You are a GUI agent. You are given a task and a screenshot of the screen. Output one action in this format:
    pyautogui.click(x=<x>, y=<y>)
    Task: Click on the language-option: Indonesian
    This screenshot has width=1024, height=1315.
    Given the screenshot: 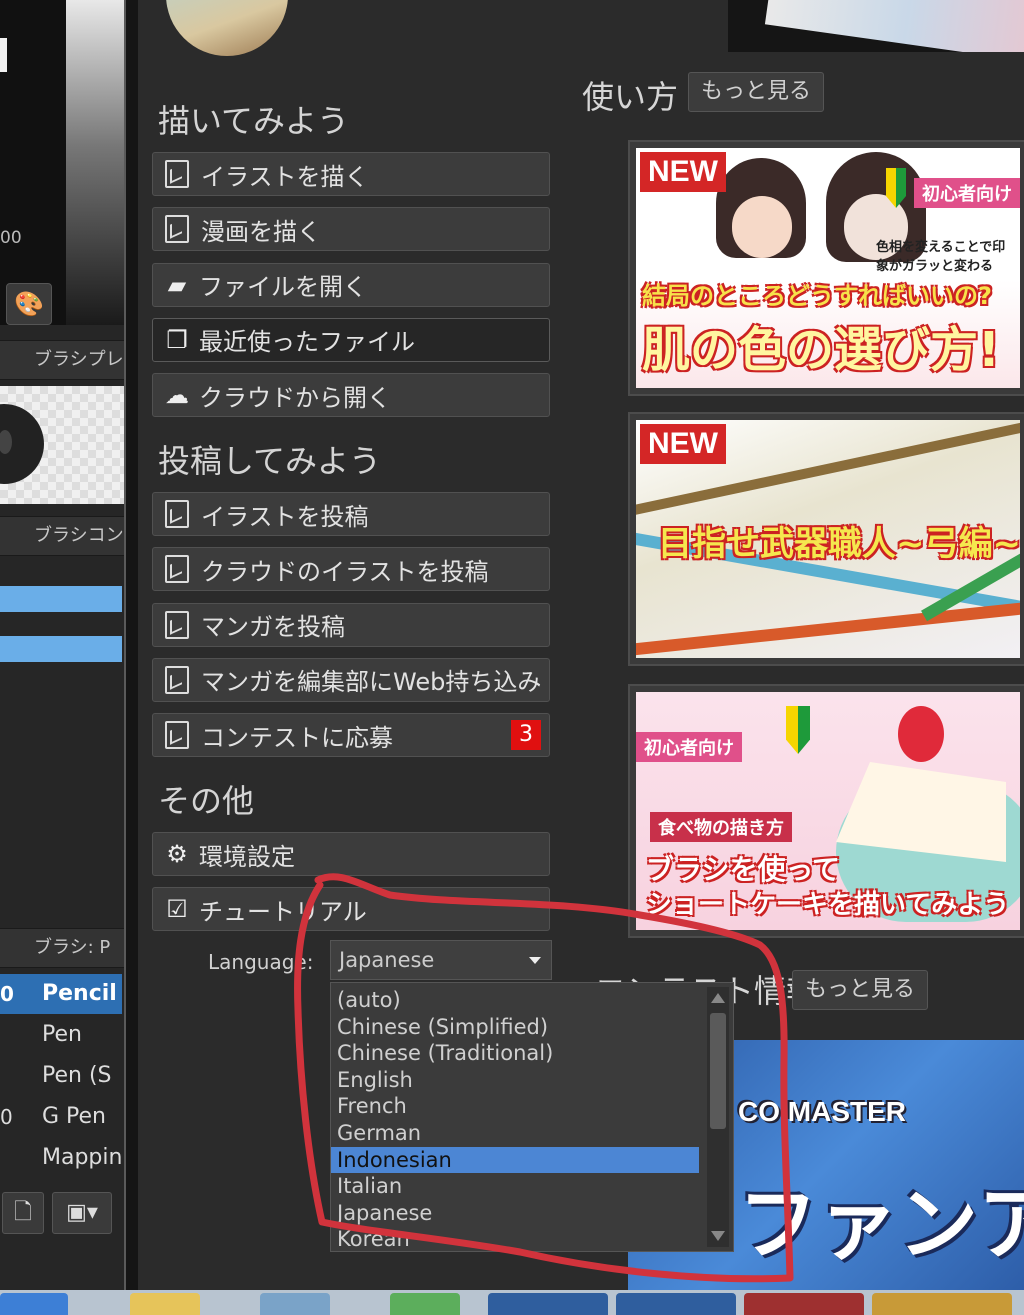 What is the action you would take?
    pyautogui.click(x=515, y=1160)
    